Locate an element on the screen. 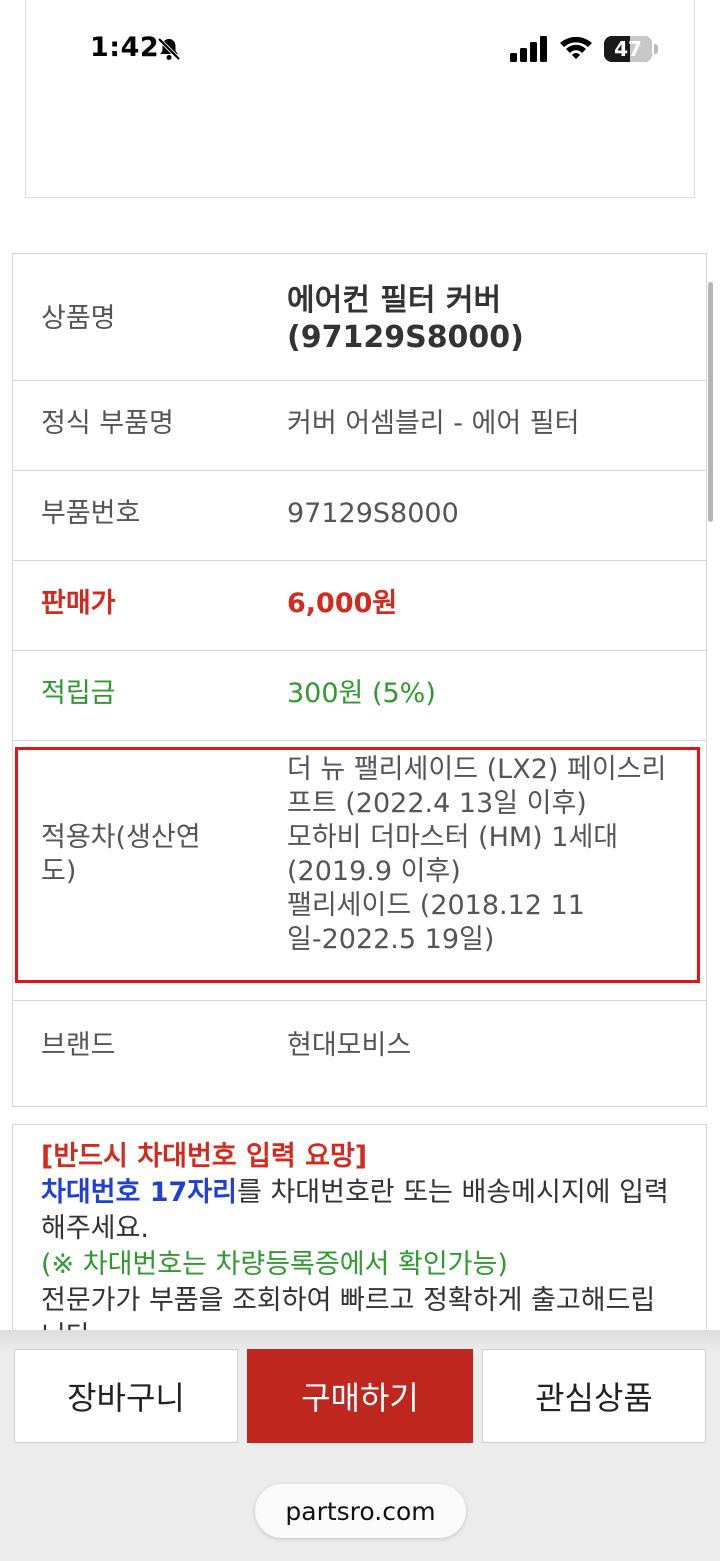  row-brand: 브랜드 현대모비스 is located at coordinates (359, 1053).